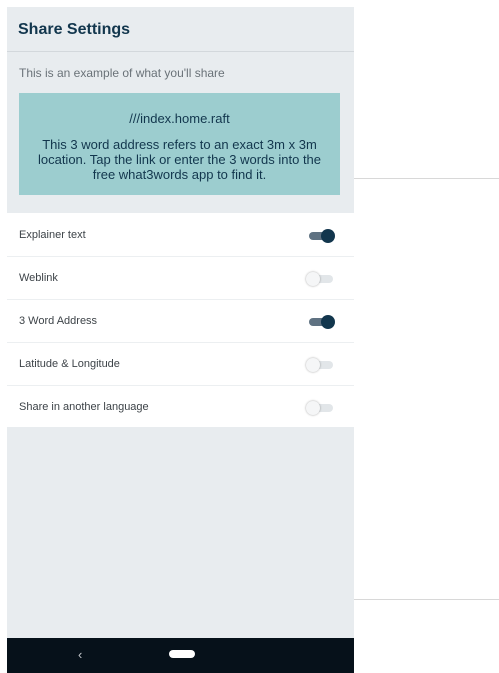 The image size is (499, 673). Describe the element at coordinates (321, 365) in the screenshot. I see `latitude-longitude-toggle` at that location.